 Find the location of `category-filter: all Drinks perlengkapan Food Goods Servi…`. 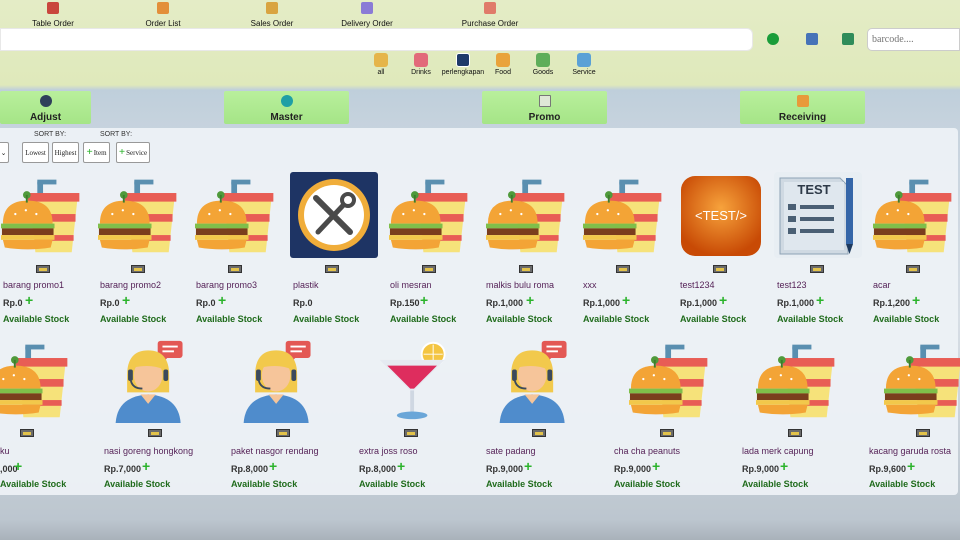

category-filter: all Drinks perlengkapan Food Goods Servi… is located at coordinates (480, 66).